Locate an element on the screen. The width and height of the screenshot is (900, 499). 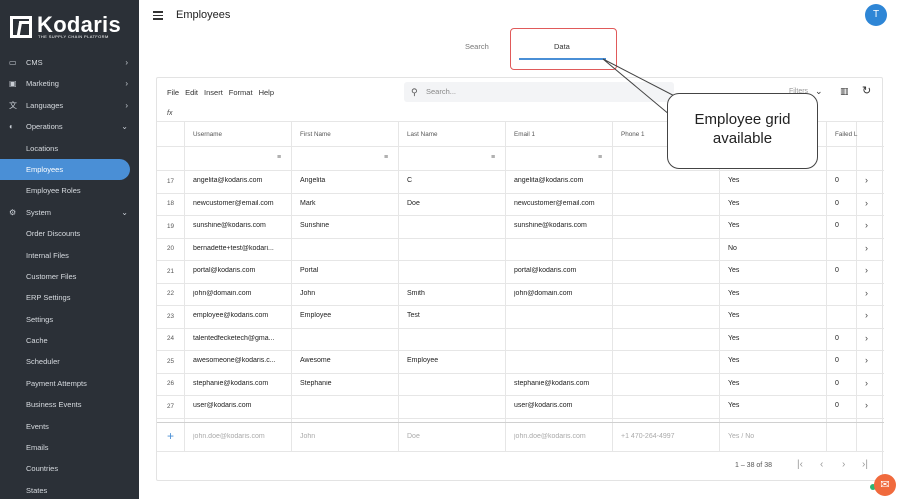
table-row: 20 bernadette+test@kodari... No › is located at coordinates (520, 249).